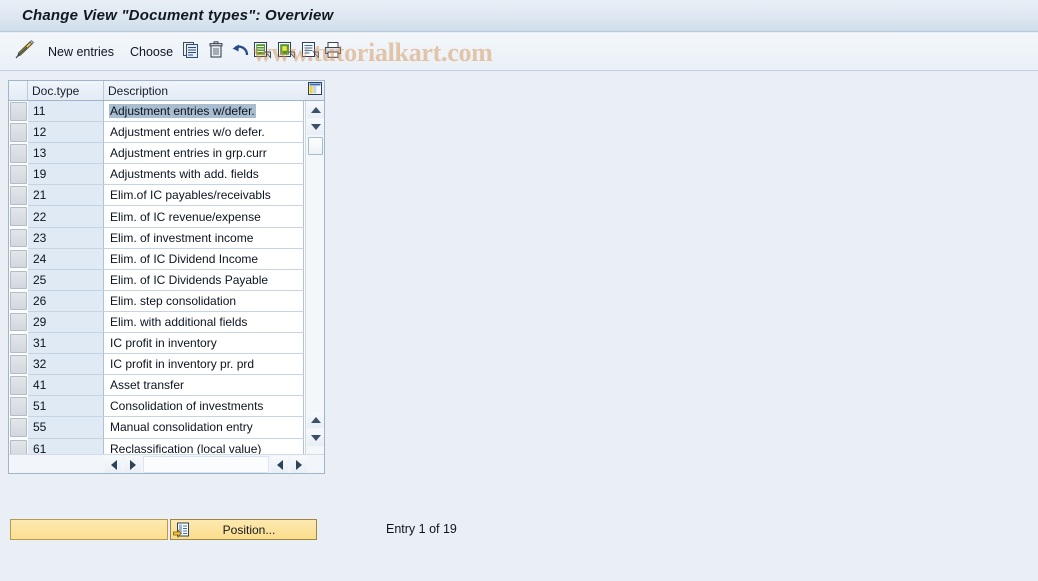 Image resolution: width=1038 pixels, height=581 pixels. What do you see at coordinates (310, 52) in the screenshot?
I see `variant-button` at bounding box center [310, 52].